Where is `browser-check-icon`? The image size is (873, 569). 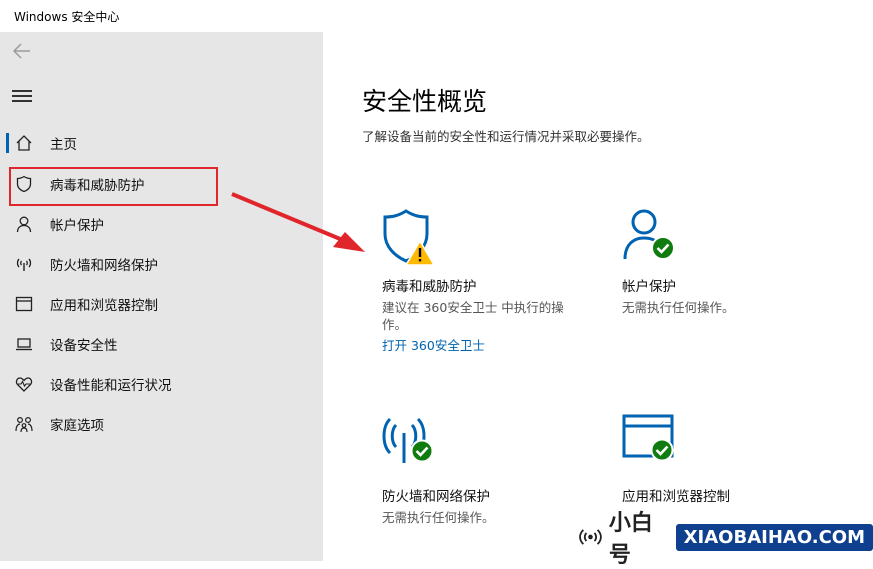 browser-check-icon is located at coordinates (717, 449).